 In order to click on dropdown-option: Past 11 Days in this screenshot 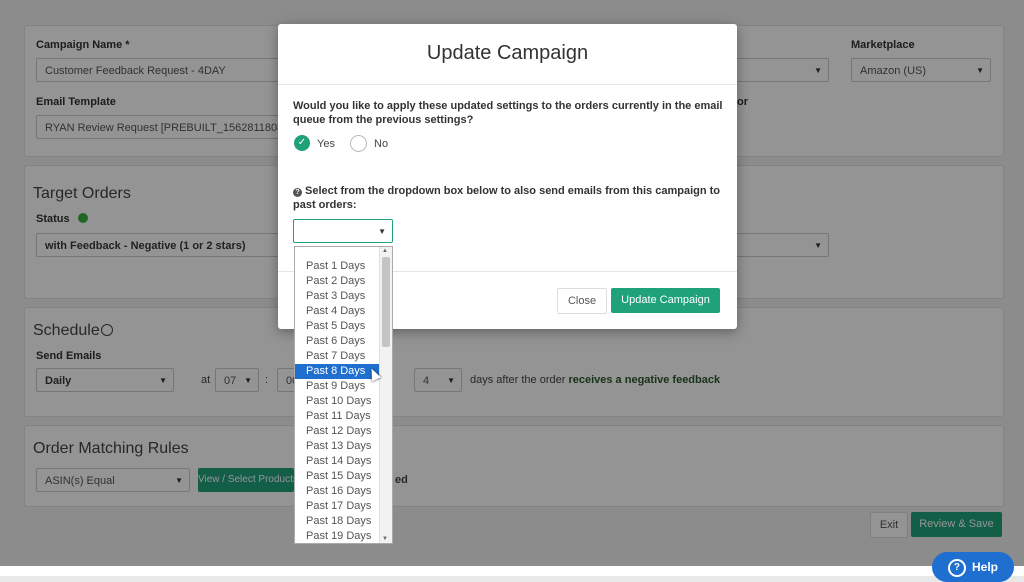, I will do `click(338, 416)`.